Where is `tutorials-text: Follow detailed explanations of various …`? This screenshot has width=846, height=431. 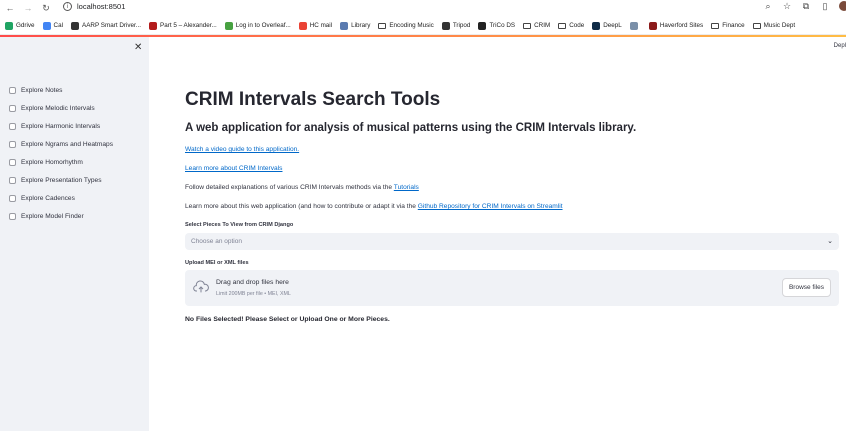 tutorials-text: Follow detailed explanations of various … is located at coordinates (289, 187).